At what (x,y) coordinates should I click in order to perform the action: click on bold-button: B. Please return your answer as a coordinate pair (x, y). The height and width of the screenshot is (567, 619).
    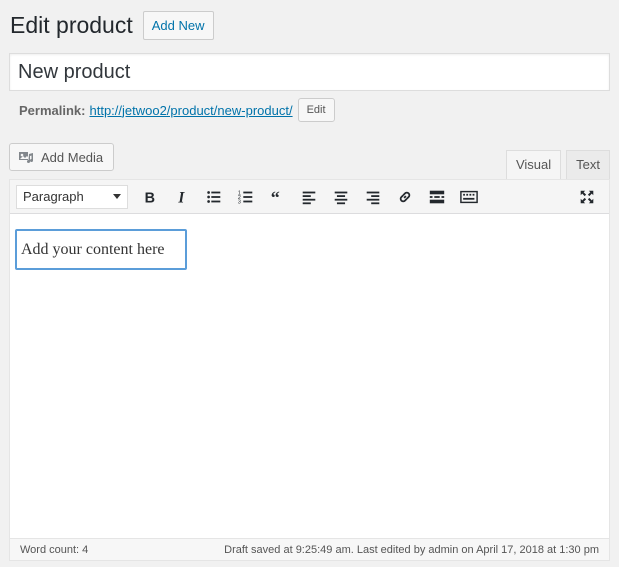
    Looking at the image, I should click on (150, 197).